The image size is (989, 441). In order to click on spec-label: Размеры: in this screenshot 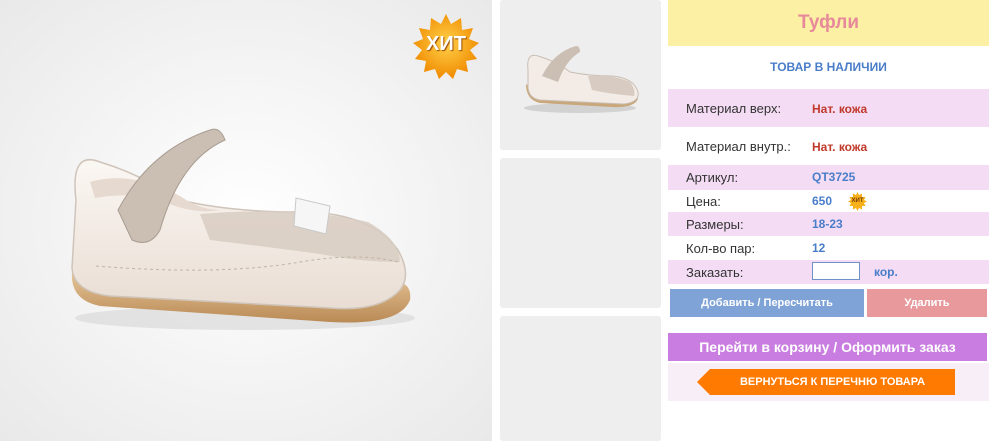, I will do `click(715, 224)`.